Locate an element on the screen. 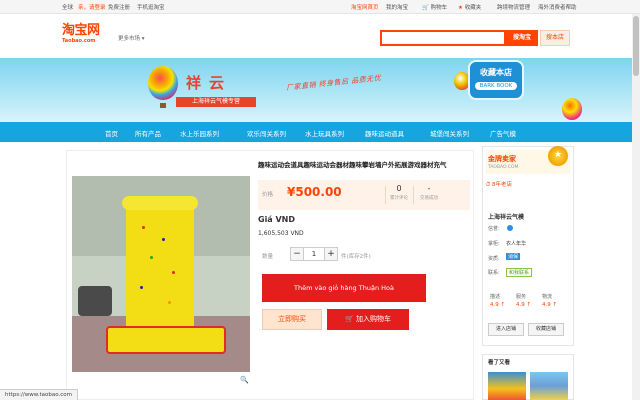 This screenshot has height=400, width=640. logo-subtext: Taobao.com is located at coordinates (79, 41).